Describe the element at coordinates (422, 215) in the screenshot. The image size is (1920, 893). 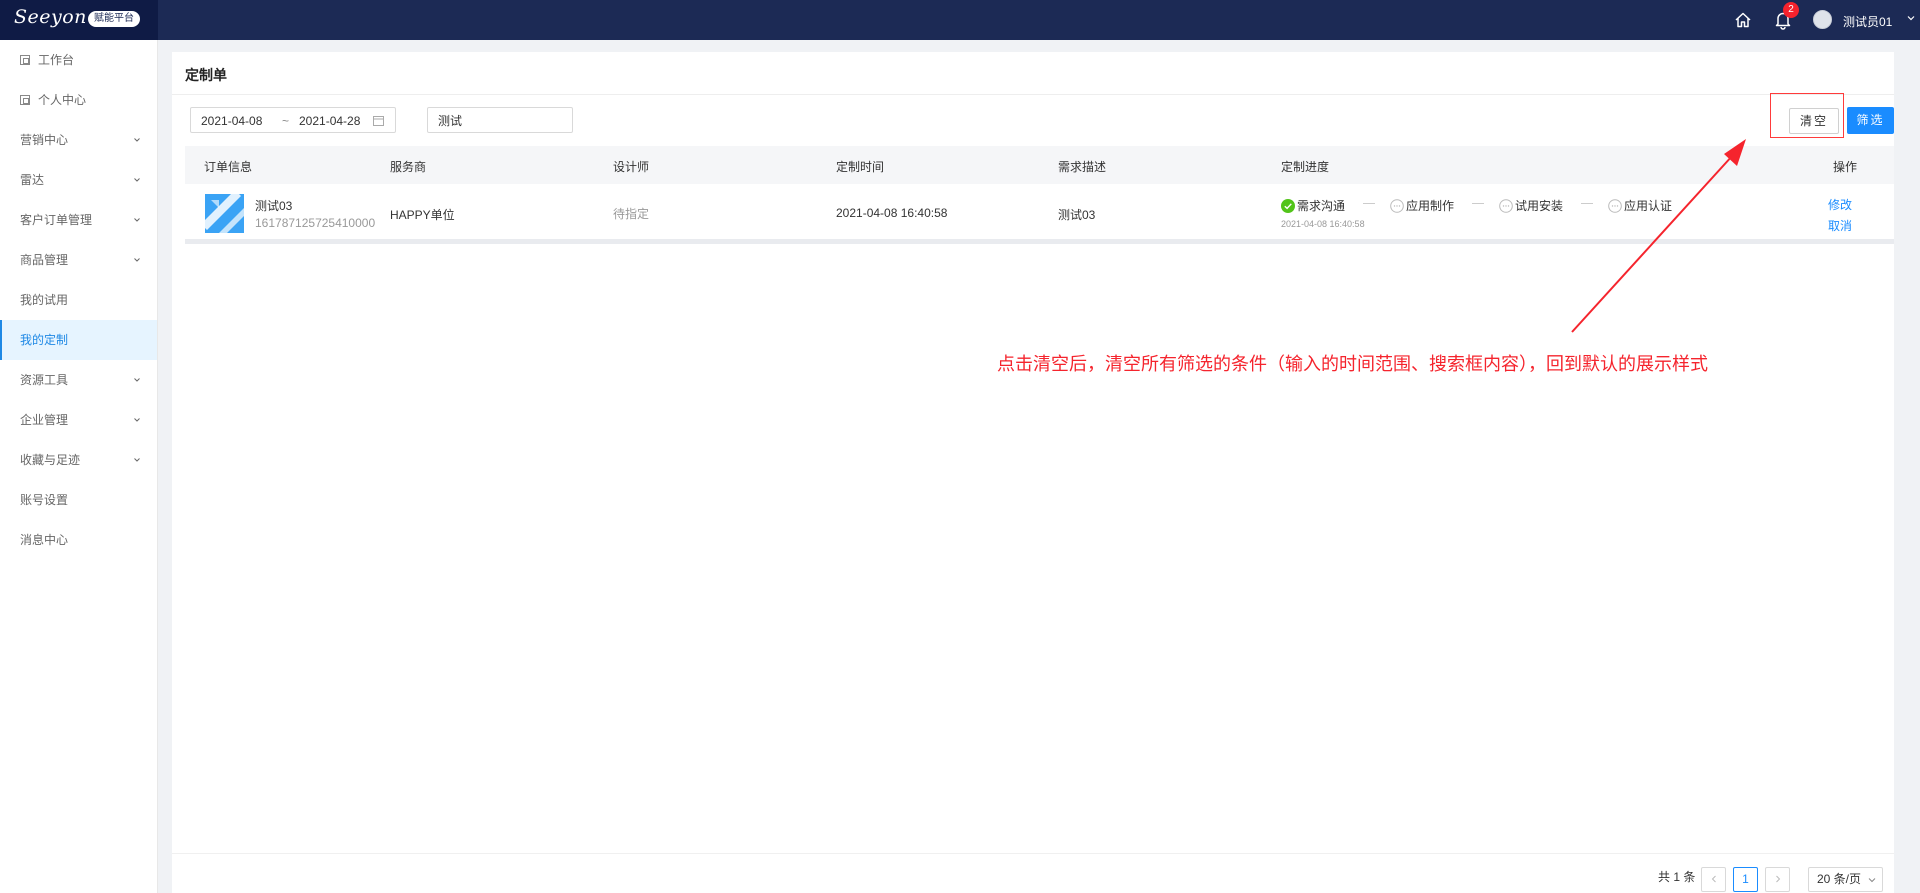
I see `provider-cell: HAPPY单位` at that location.